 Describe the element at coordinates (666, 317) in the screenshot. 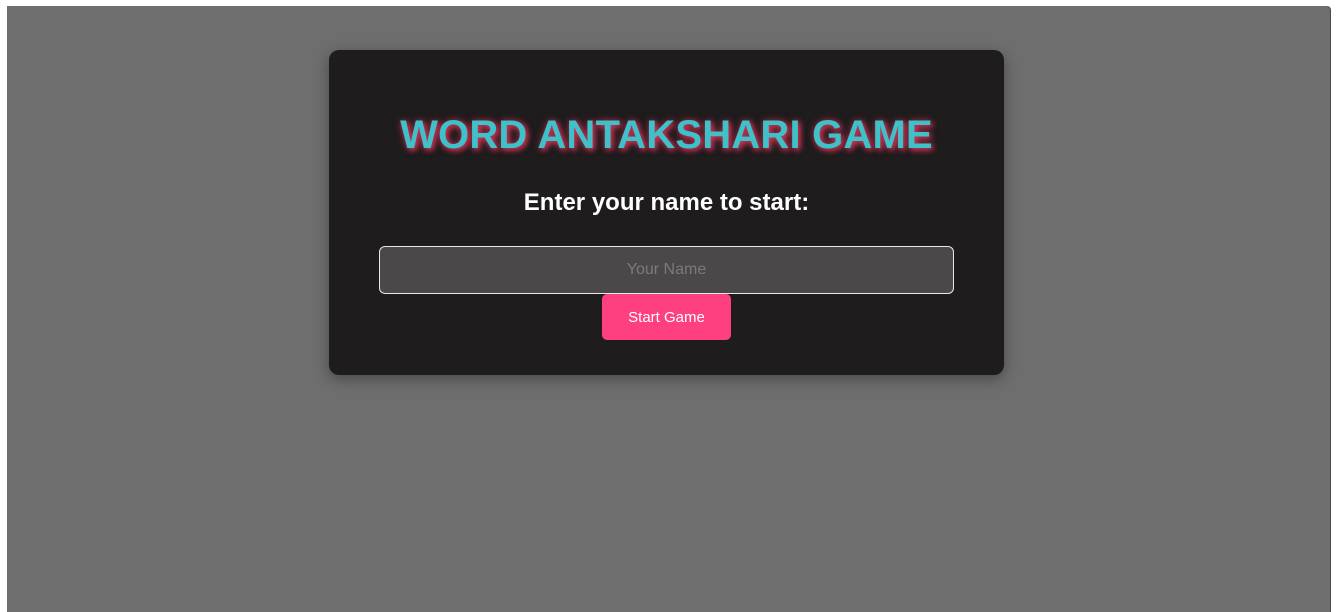

I see `start-game-button: Start Game` at that location.